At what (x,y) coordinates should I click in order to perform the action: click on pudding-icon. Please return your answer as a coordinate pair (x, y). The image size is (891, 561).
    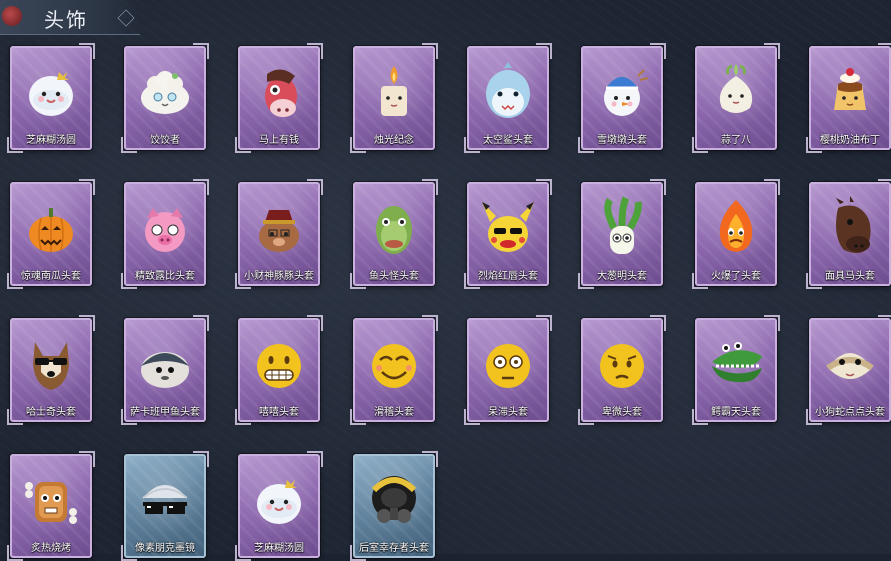
    Looking at the image, I should click on (850, 91).